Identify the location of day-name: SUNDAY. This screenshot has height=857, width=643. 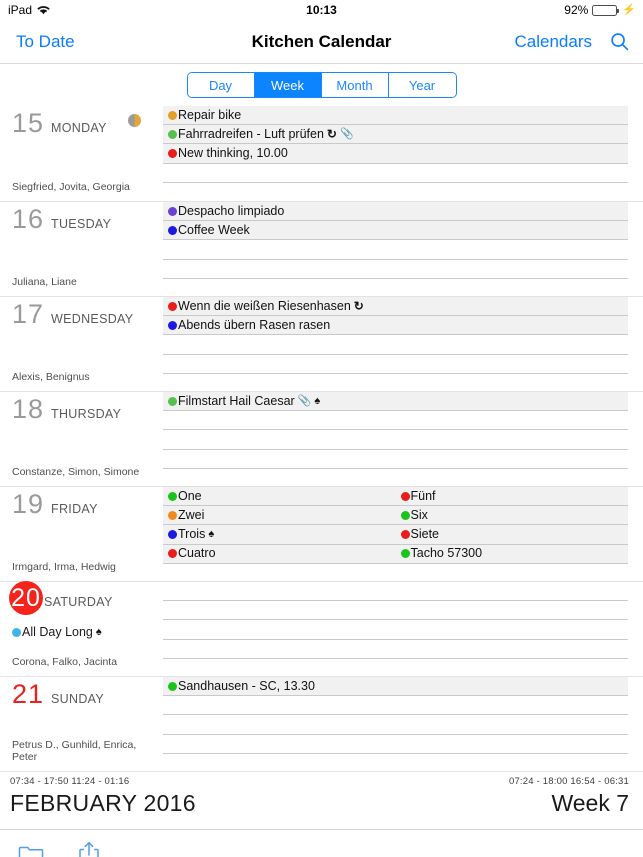
(78, 699).